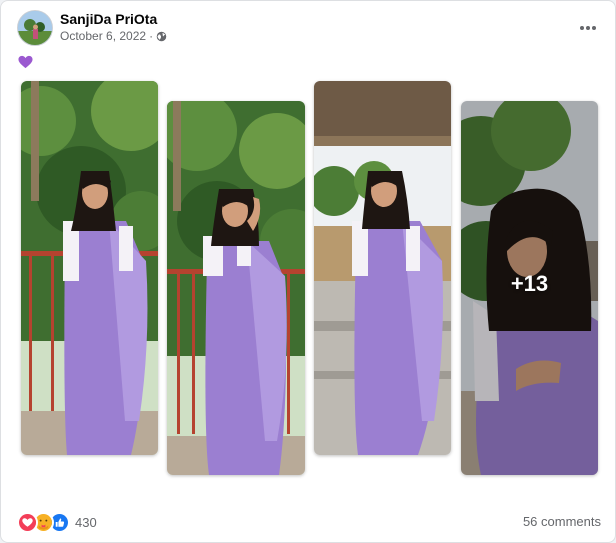 This screenshot has height=543, width=616. I want to click on comments-count-link: 56 comments, so click(562, 521).